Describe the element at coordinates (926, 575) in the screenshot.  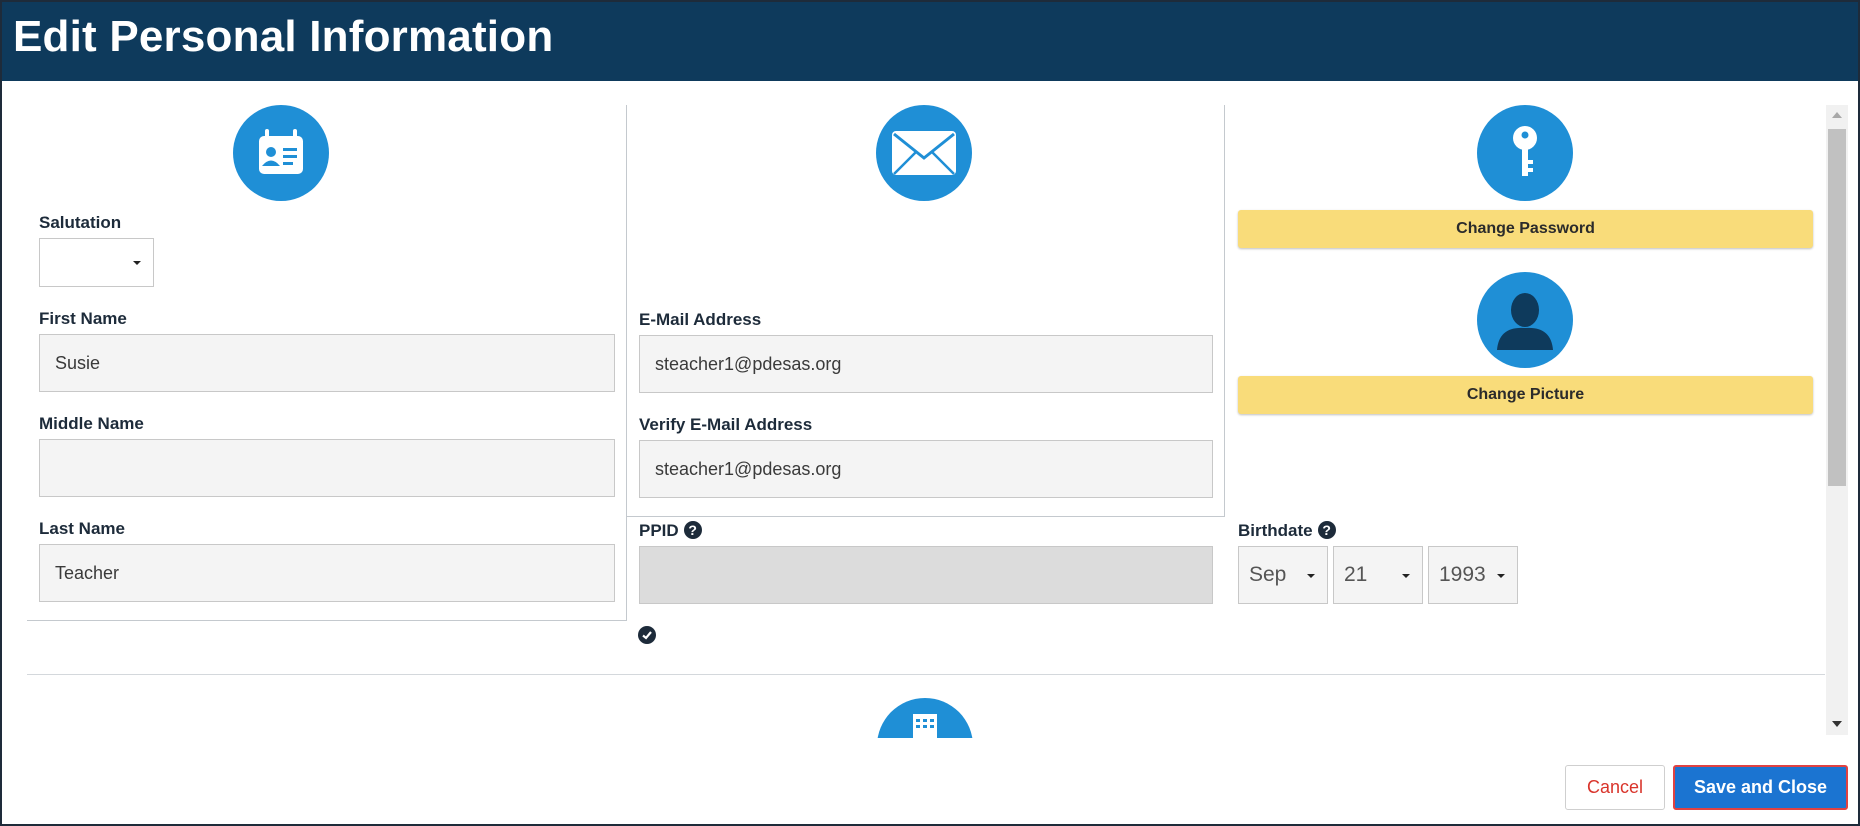
I see `ppid-input` at that location.